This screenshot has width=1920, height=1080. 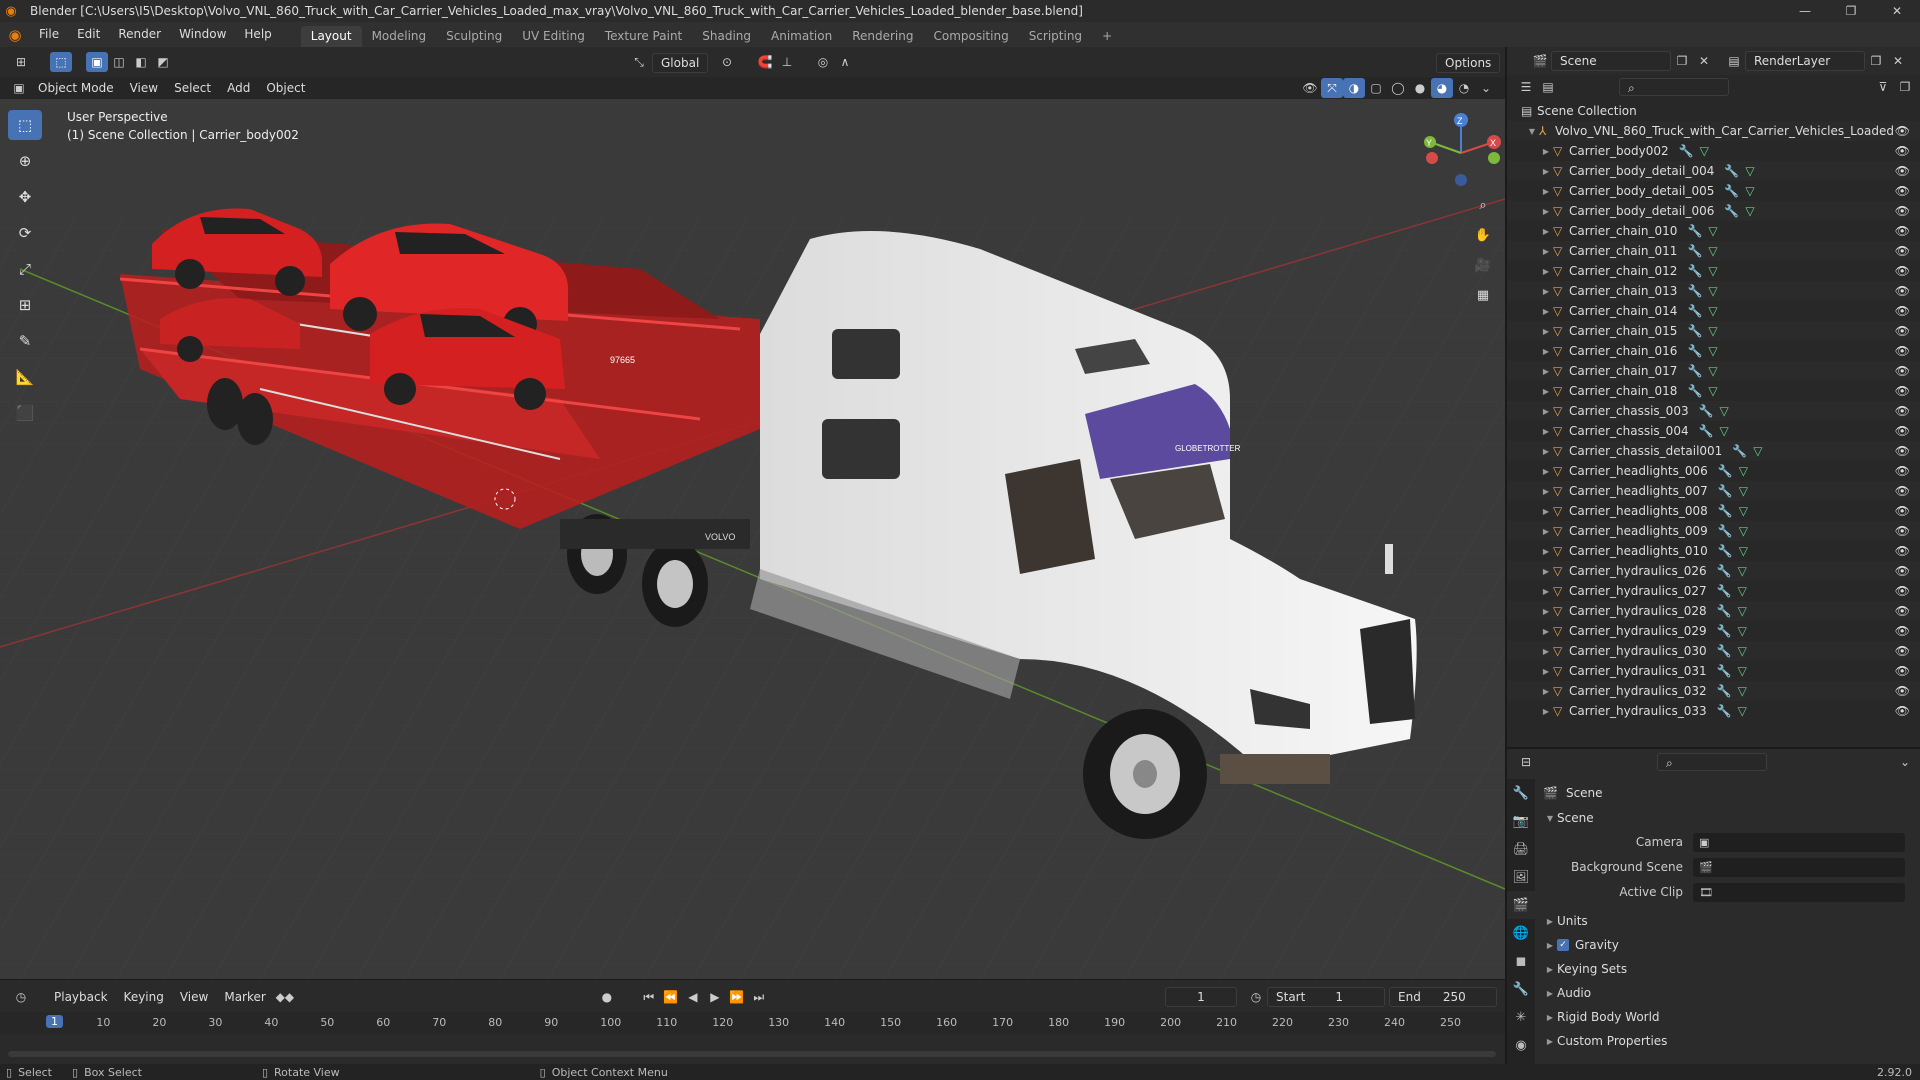 What do you see at coordinates (1521, 989) in the screenshot?
I see `modifier-tab-icon: 🔧` at bounding box center [1521, 989].